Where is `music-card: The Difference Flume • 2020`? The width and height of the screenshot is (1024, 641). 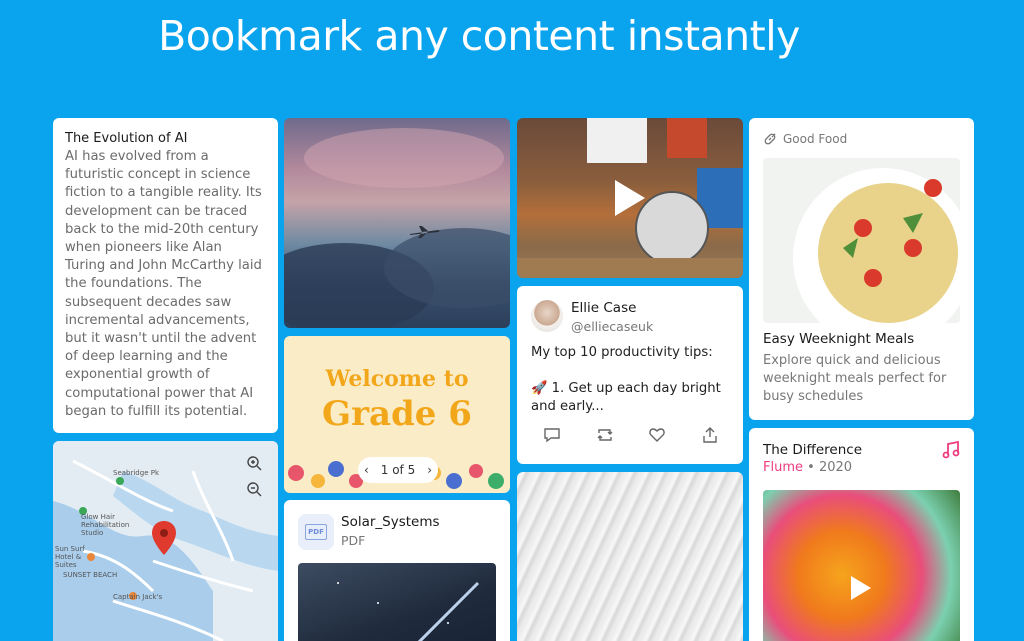 music-card: The Difference Flume • 2020 is located at coordinates (861, 534).